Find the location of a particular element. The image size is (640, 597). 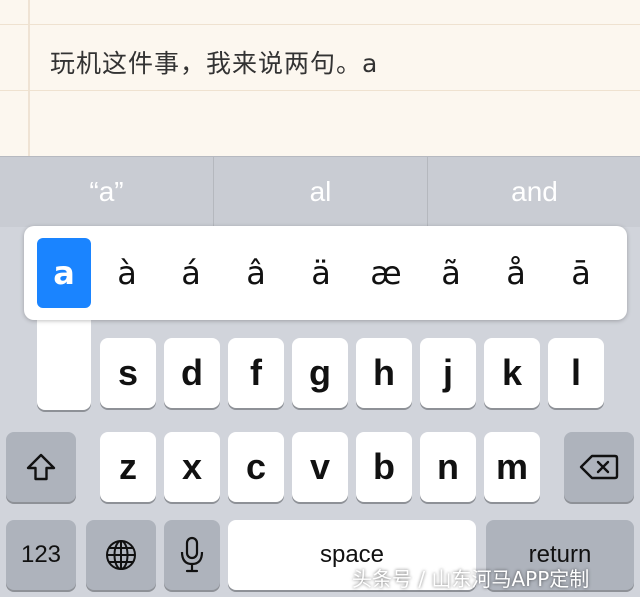

key-l: l is located at coordinates (576, 373).